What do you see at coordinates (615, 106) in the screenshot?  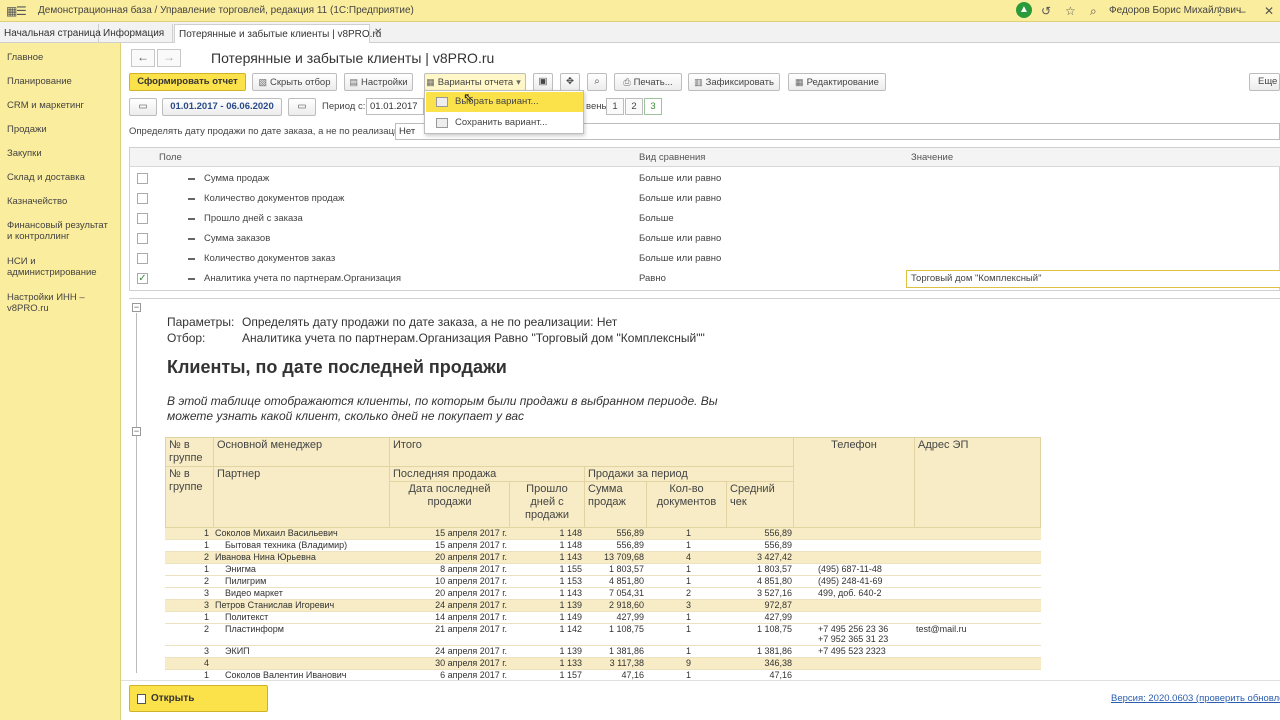 I see `level-1-button: 1` at bounding box center [615, 106].